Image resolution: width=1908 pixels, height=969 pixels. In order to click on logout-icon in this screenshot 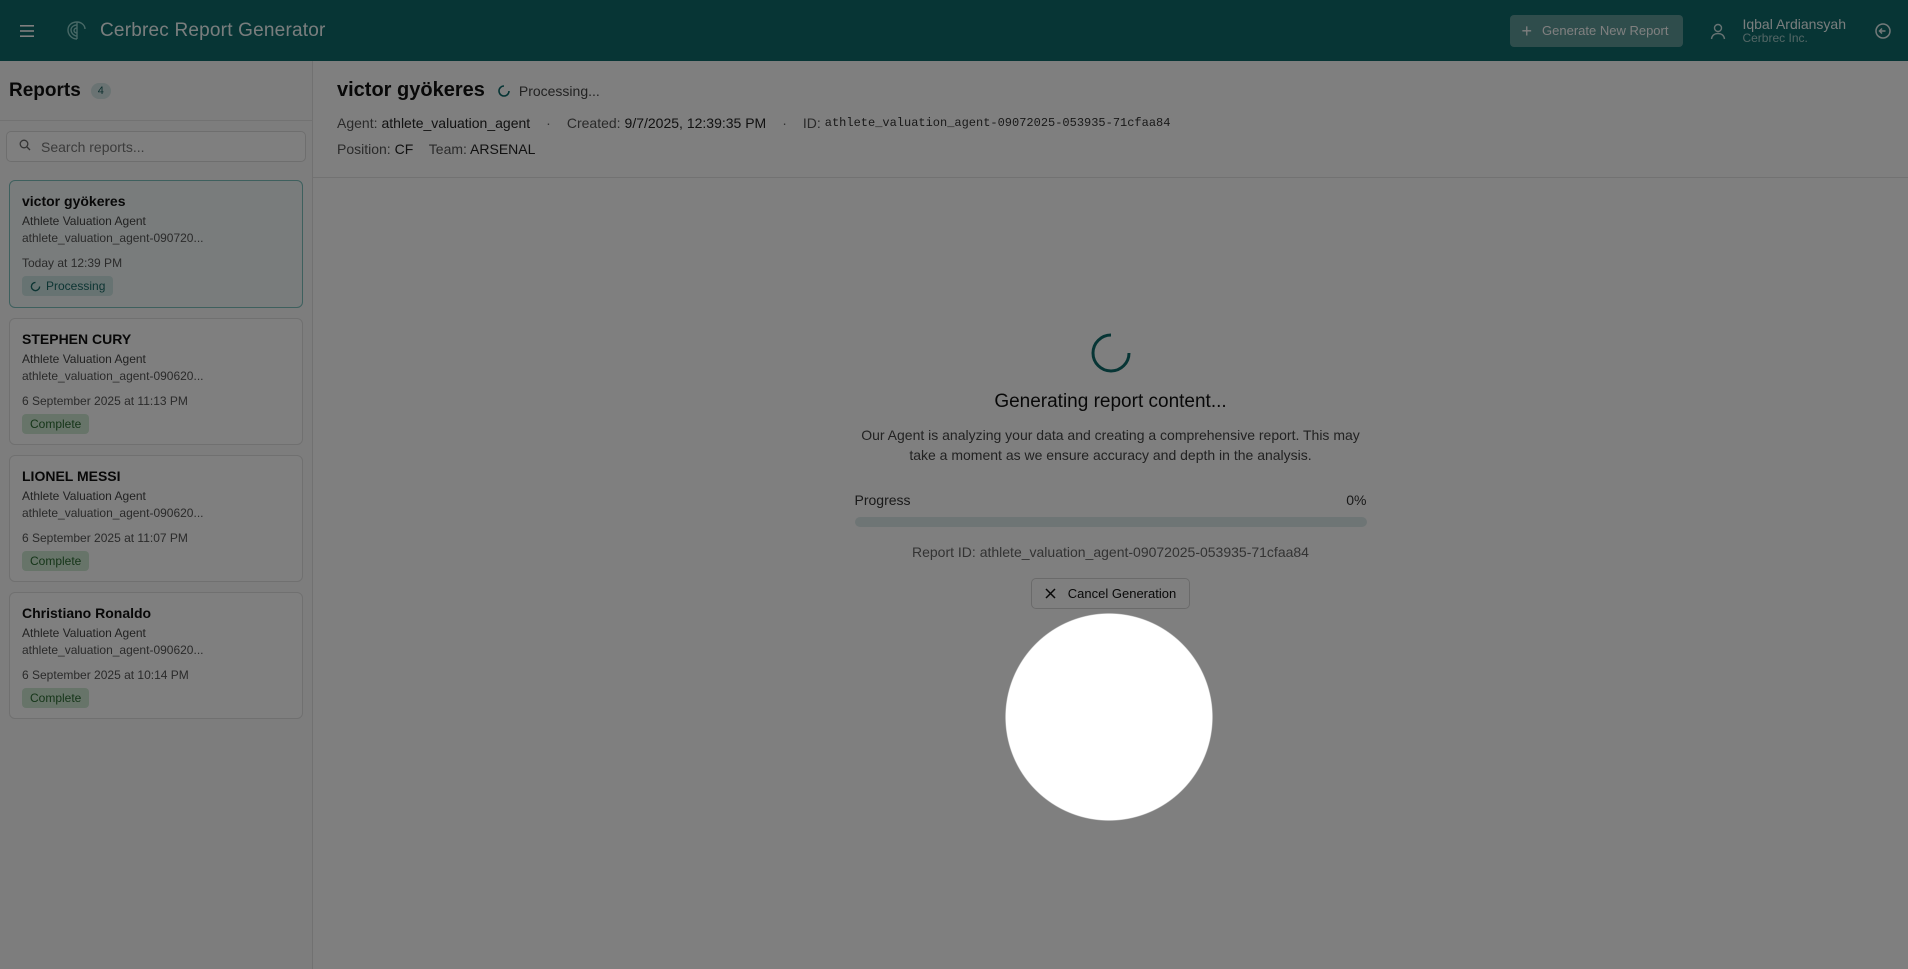, I will do `click(1883, 31)`.